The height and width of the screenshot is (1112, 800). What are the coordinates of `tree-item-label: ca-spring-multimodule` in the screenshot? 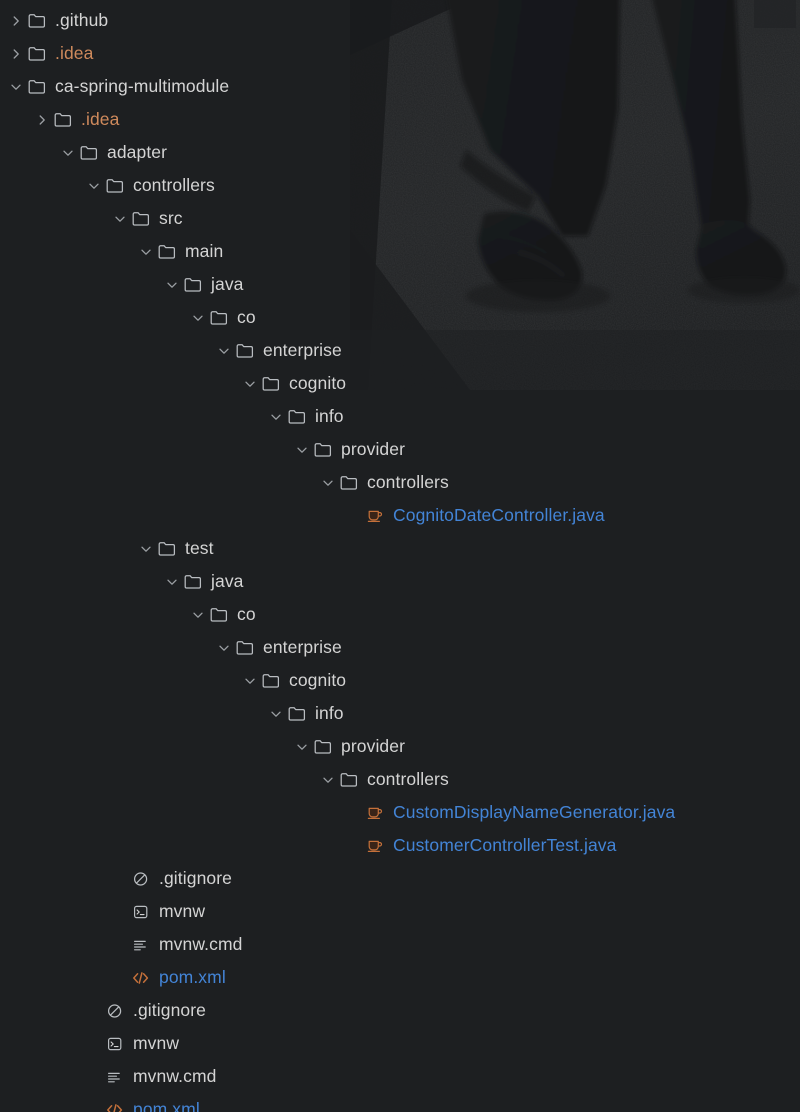 It's located at (142, 86).